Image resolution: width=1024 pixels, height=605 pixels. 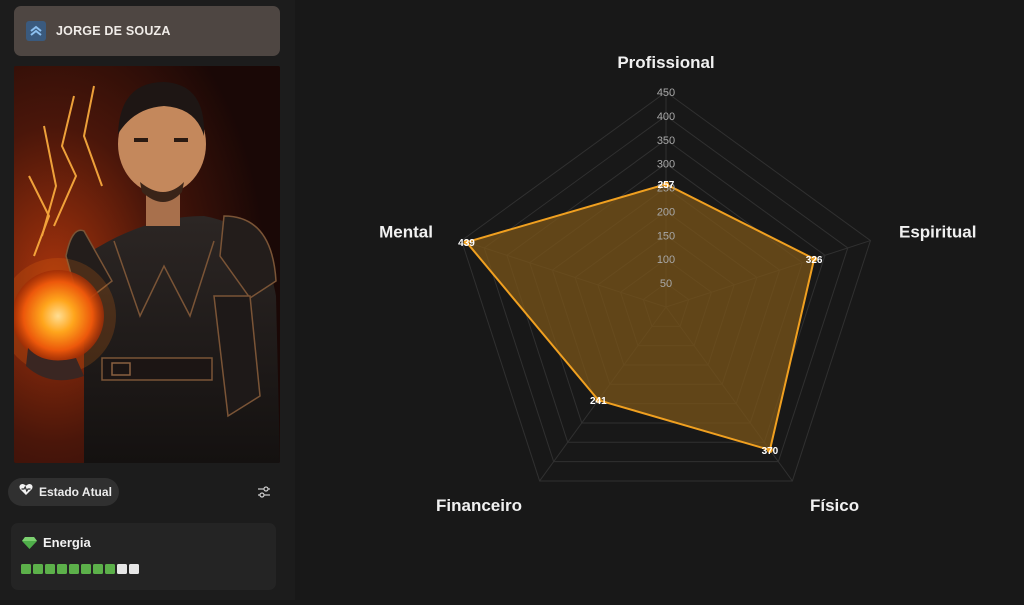 I want to click on radar-tick-label: 400, so click(x=666, y=117).